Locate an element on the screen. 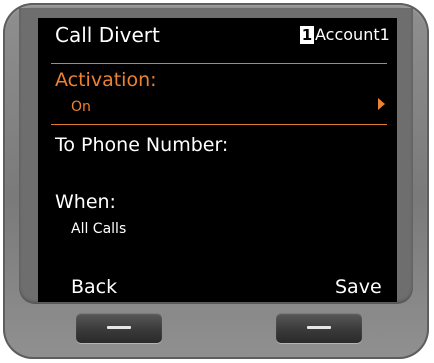  when-label: When: is located at coordinates (85, 202).